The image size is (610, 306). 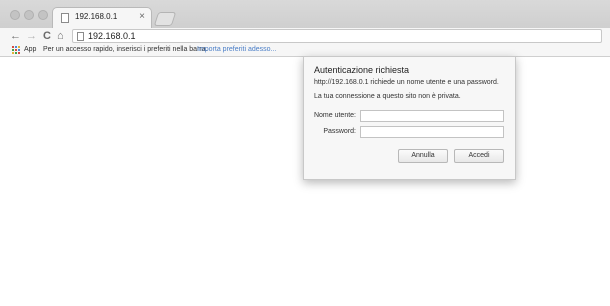 What do you see at coordinates (43, 15) in the screenshot?
I see `zoom-window-button` at bounding box center [43, 15].